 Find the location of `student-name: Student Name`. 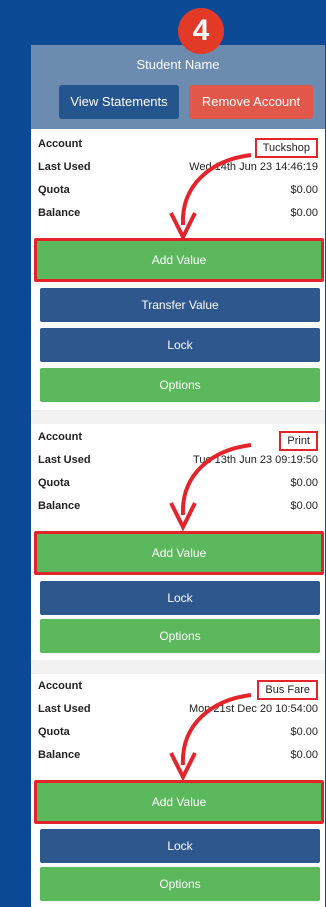

student-name: Student Name is located at coordinates (178, 64).